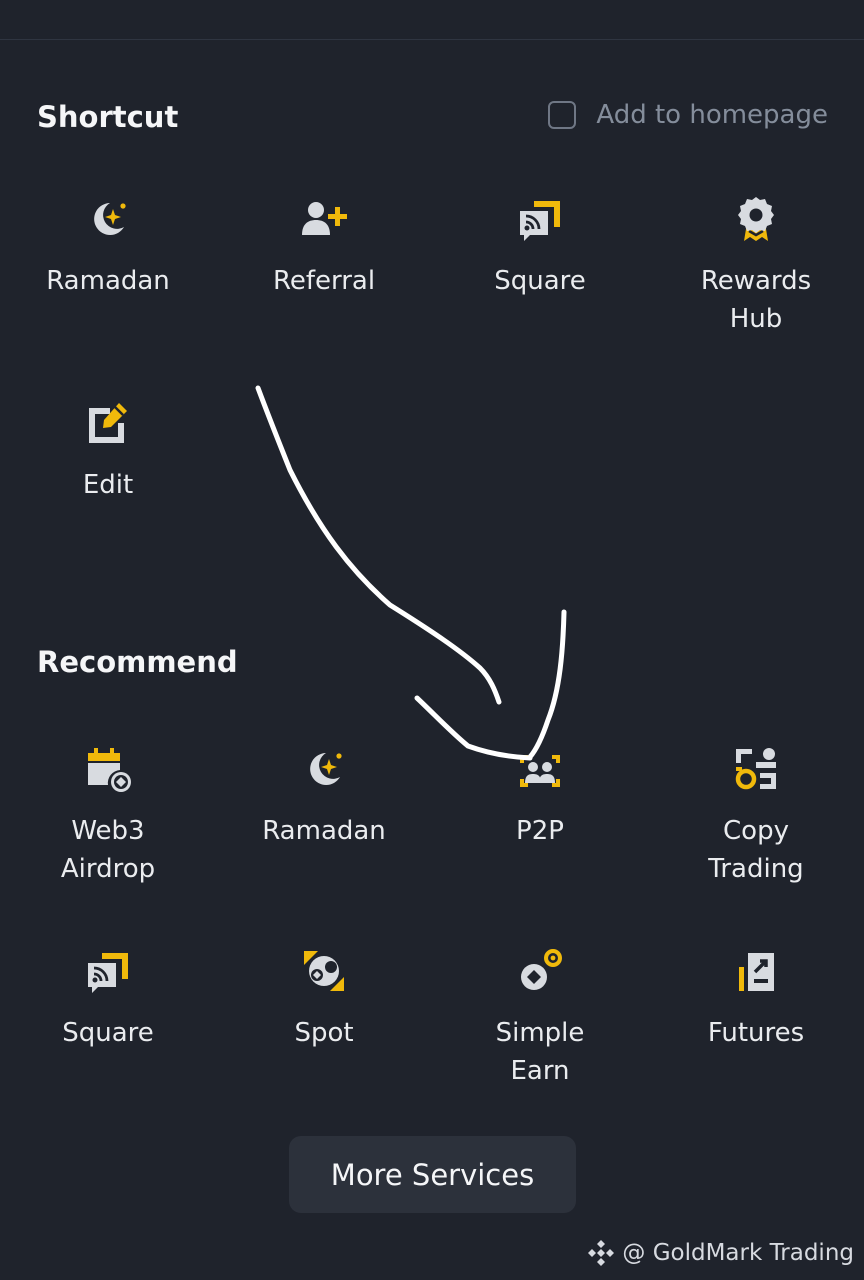  Describe the element at coordinates (756, 219) in the screenshot. I see `rewards-medal-icon` at that location.